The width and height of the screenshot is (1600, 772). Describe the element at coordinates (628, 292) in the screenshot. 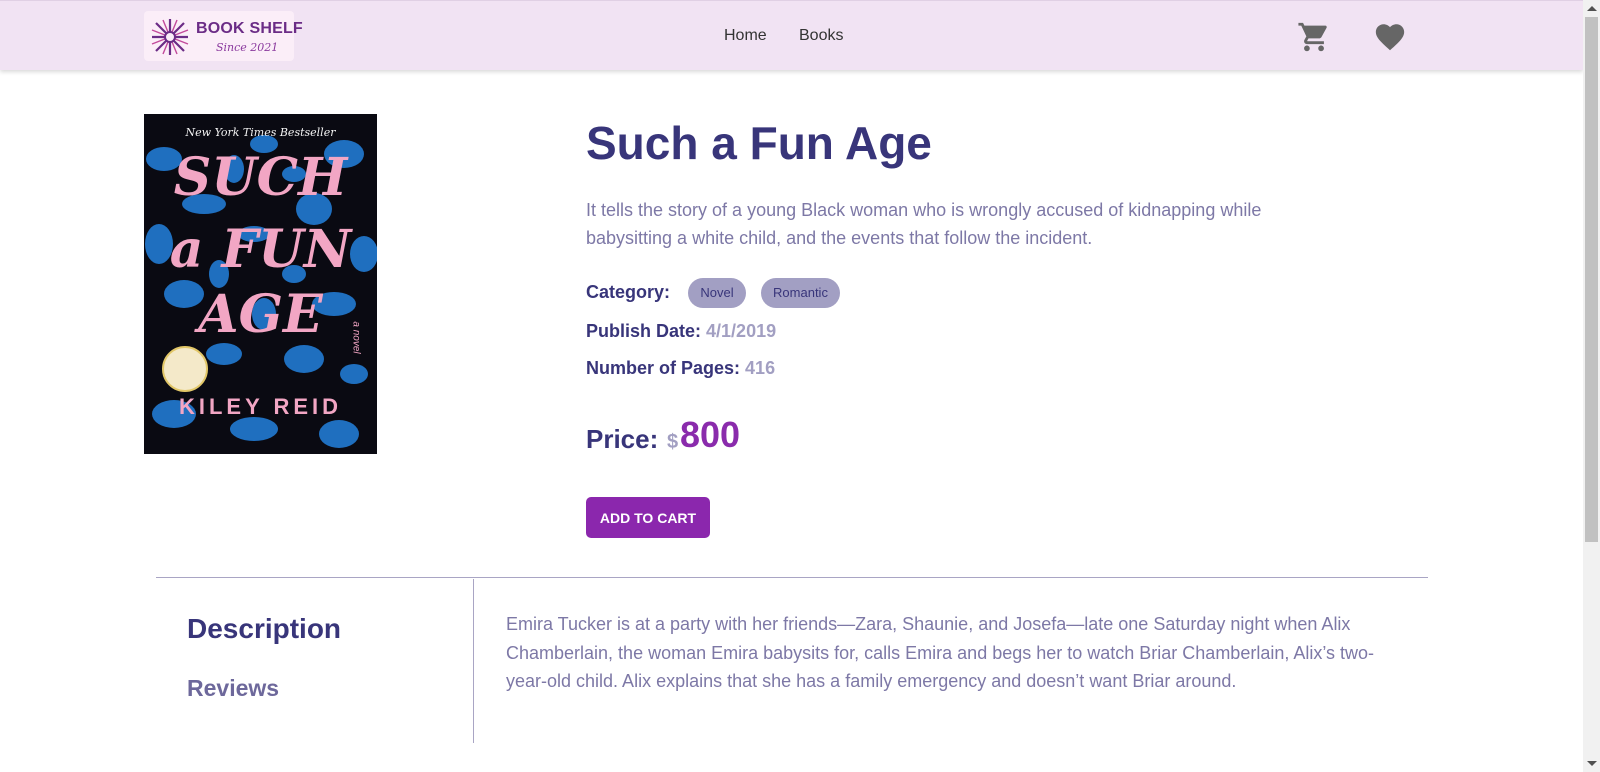

I see `category-label: Category:` at that location.